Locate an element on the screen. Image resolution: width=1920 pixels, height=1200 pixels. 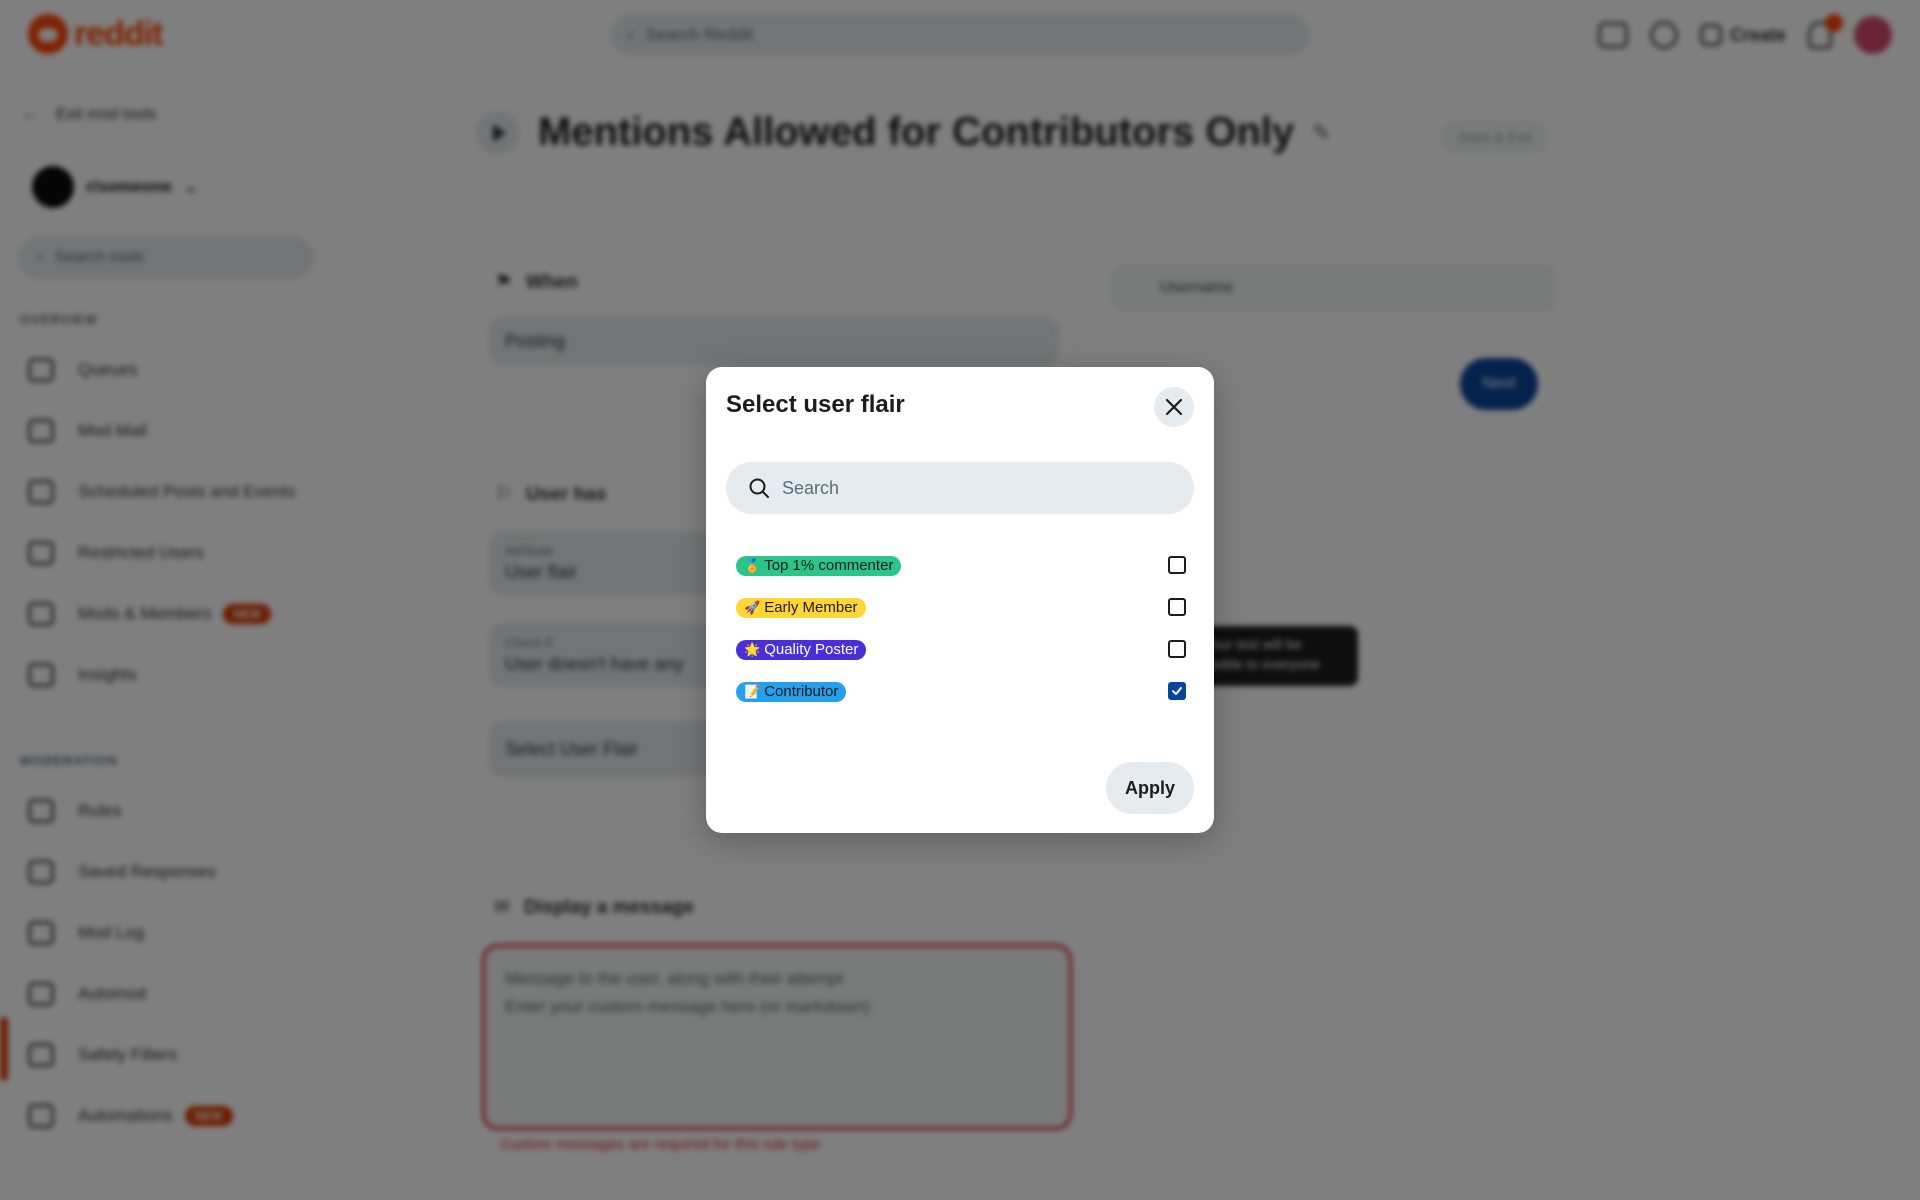
memo-icon: 📝 is located at coordinates (752, 691).